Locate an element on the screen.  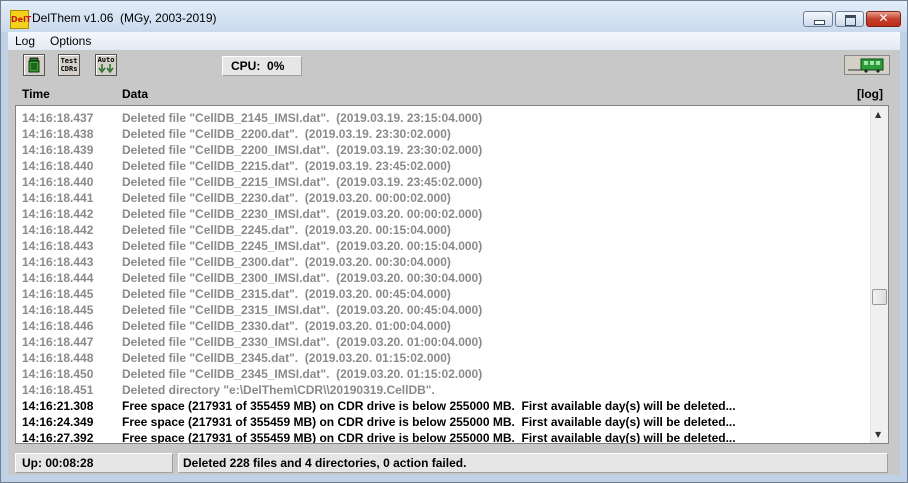
log-time: 14:16:18.444 is located at coordinates (58, 278).